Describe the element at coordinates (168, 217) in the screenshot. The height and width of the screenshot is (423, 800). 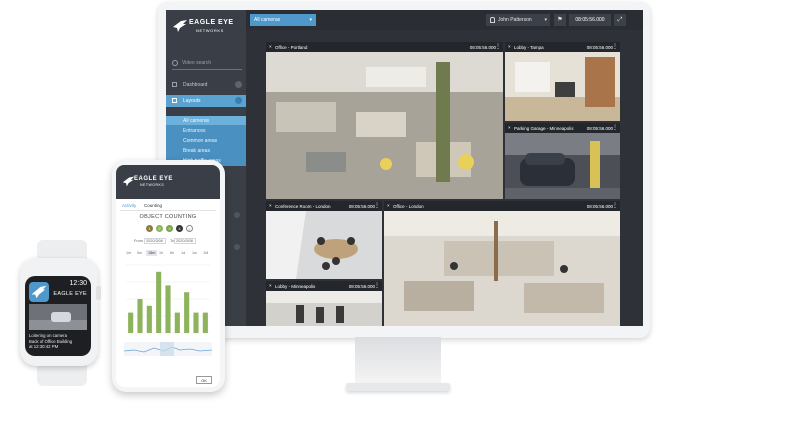
I see `chart-title: OBJECT COUNTING` at that location.